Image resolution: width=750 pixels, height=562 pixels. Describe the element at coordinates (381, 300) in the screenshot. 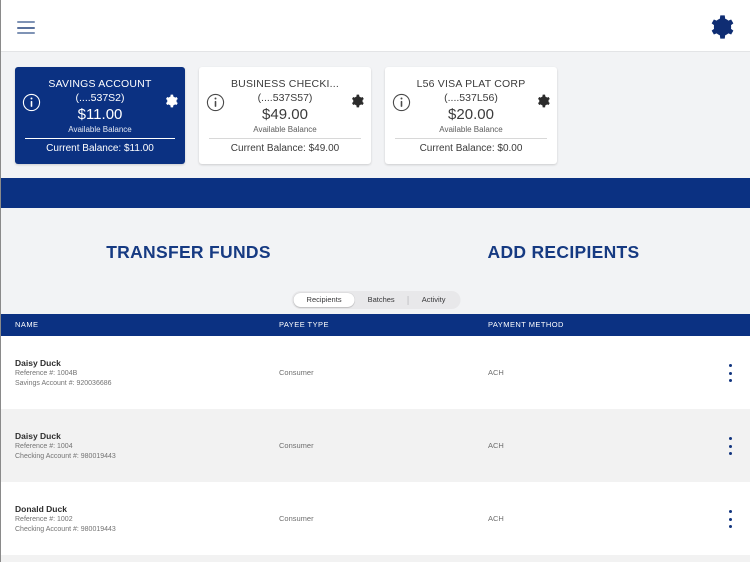

I see `tab-batches: Batches` at that location.